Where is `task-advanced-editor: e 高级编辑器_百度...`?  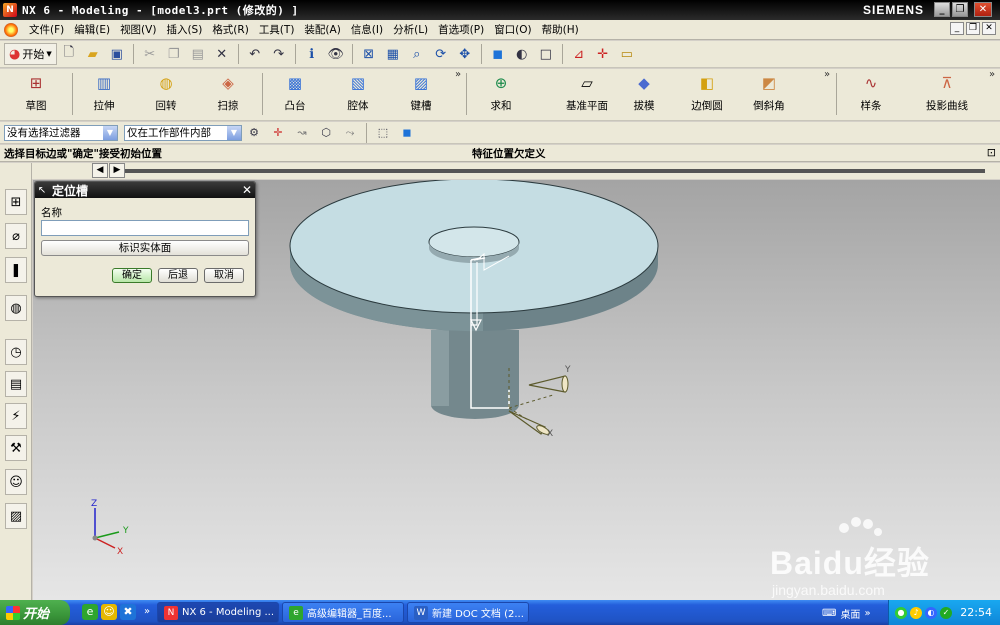
task-advanced-editor: e 高级编辑器_百度... is located at coordinates (343, 612).